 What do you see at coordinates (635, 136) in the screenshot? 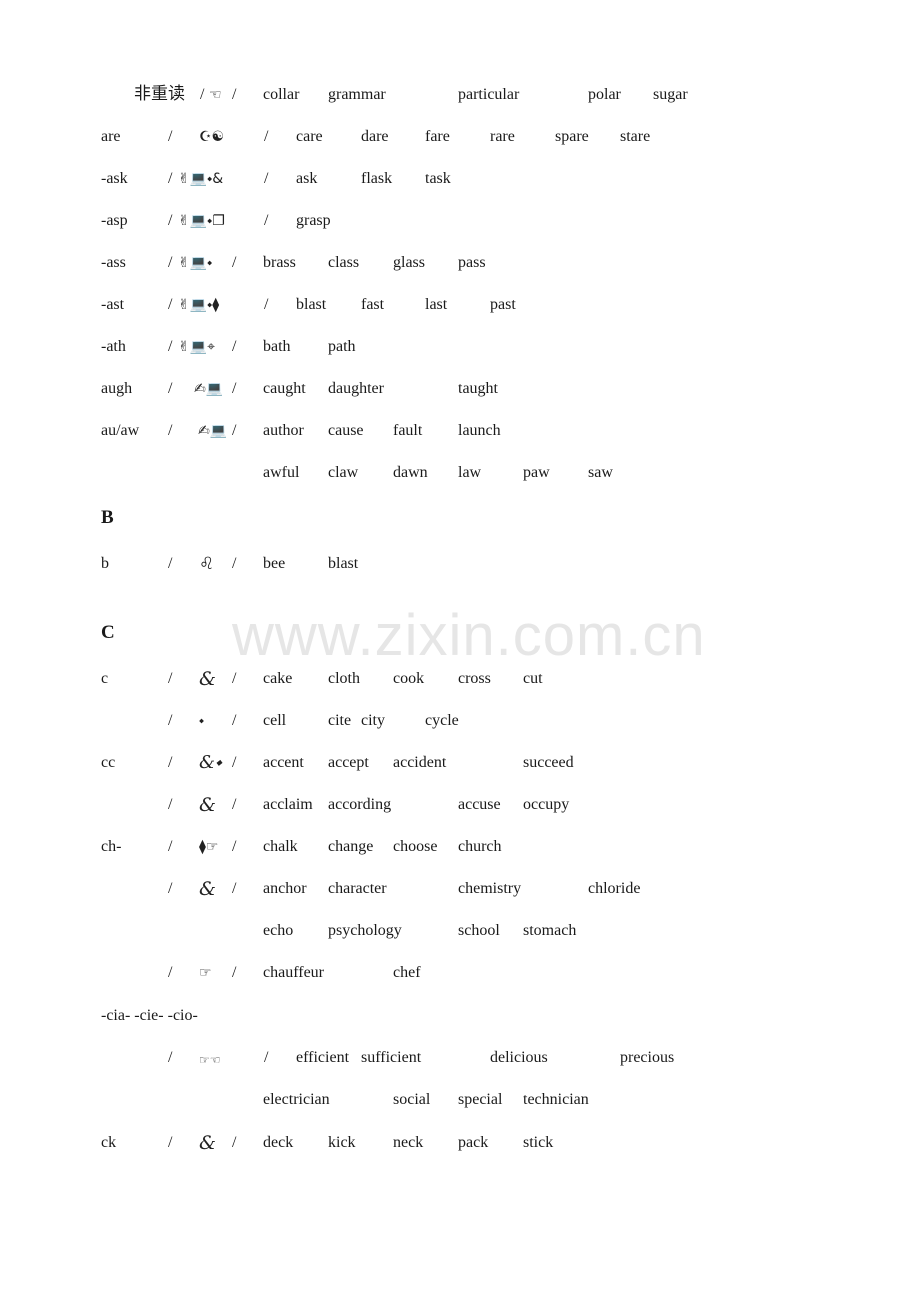
I see `example-word: stare` at bounding box center [635, 136].